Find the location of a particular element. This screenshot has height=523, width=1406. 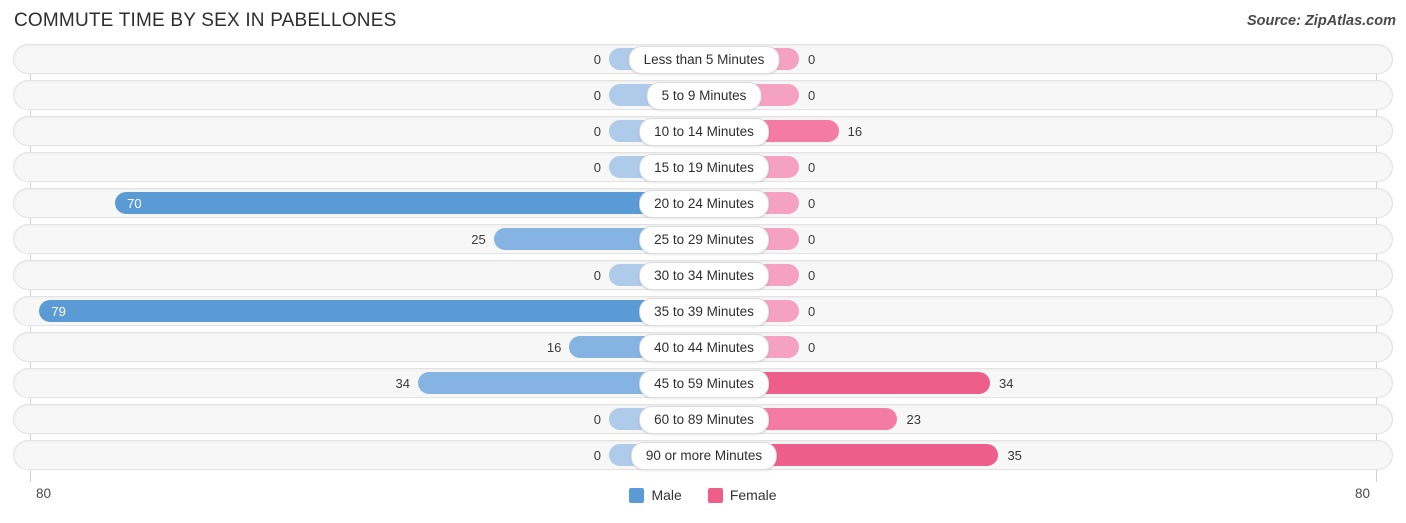

value-label-male: 16 is located at coordinates (554, 347).